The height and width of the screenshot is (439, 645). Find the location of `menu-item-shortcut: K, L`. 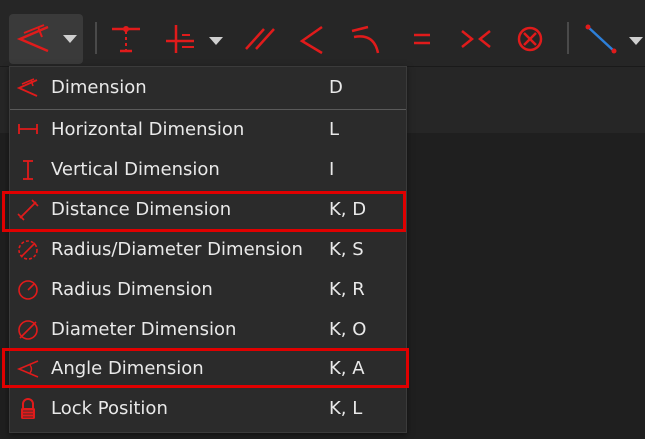

menu-item-shortcut: K, L is located at coordinates (346, 408).